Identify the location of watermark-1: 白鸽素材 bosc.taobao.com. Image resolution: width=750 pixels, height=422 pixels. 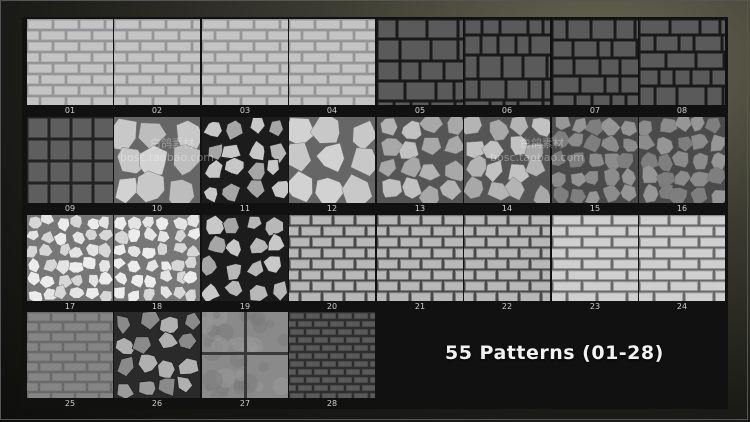
(167, 150).